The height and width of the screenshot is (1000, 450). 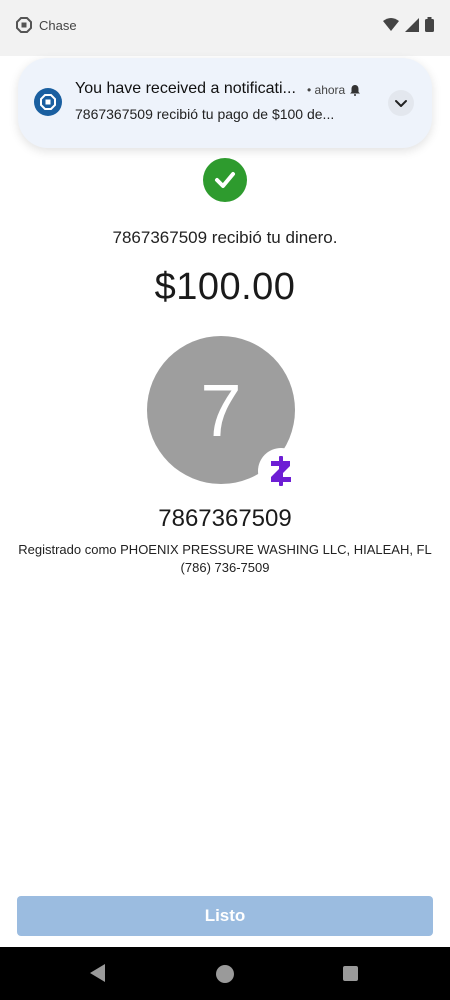 I want to click on back-icon, so click(x=98, y=973).